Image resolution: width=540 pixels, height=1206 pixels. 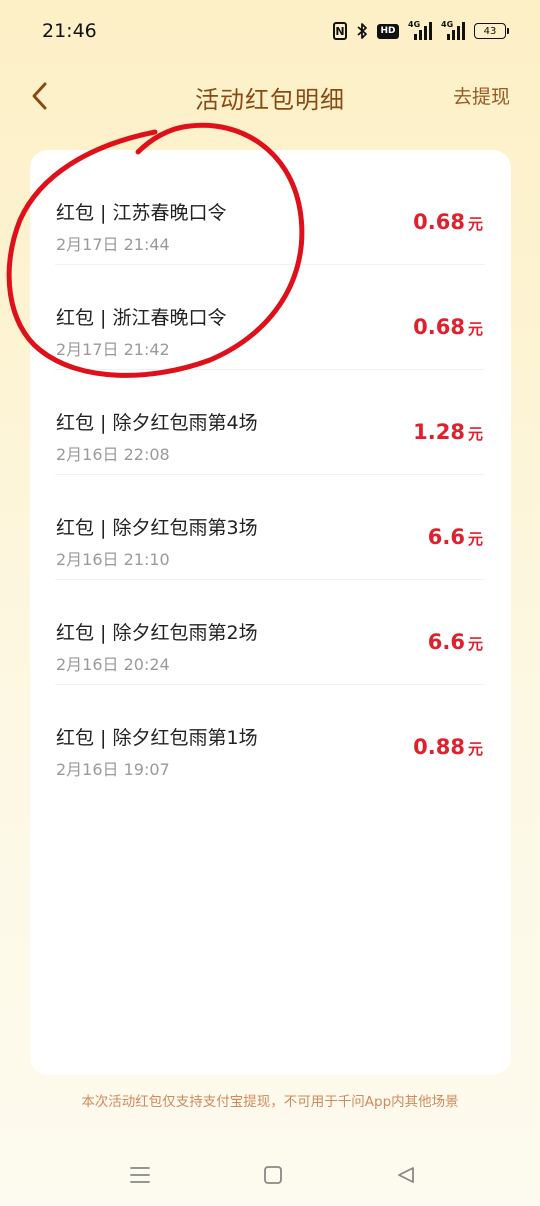 I want to click on hd-voice-icon: HD, so click(x=388, y=31).